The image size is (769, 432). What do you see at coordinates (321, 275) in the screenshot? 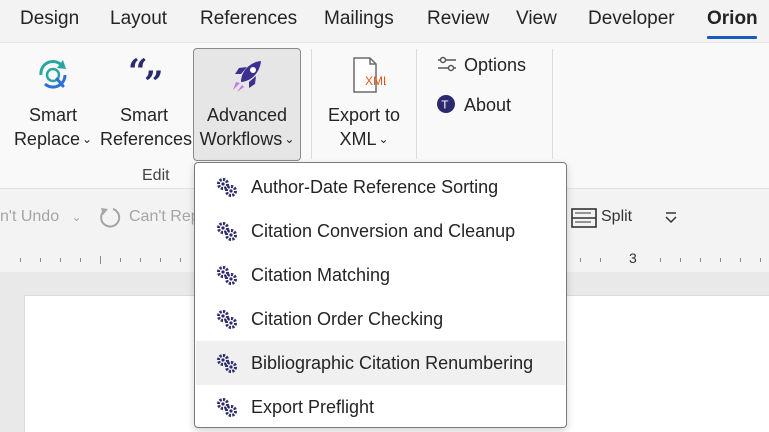
I see `menu-item-label: Citation Matching` at bounding box center [321, 275].